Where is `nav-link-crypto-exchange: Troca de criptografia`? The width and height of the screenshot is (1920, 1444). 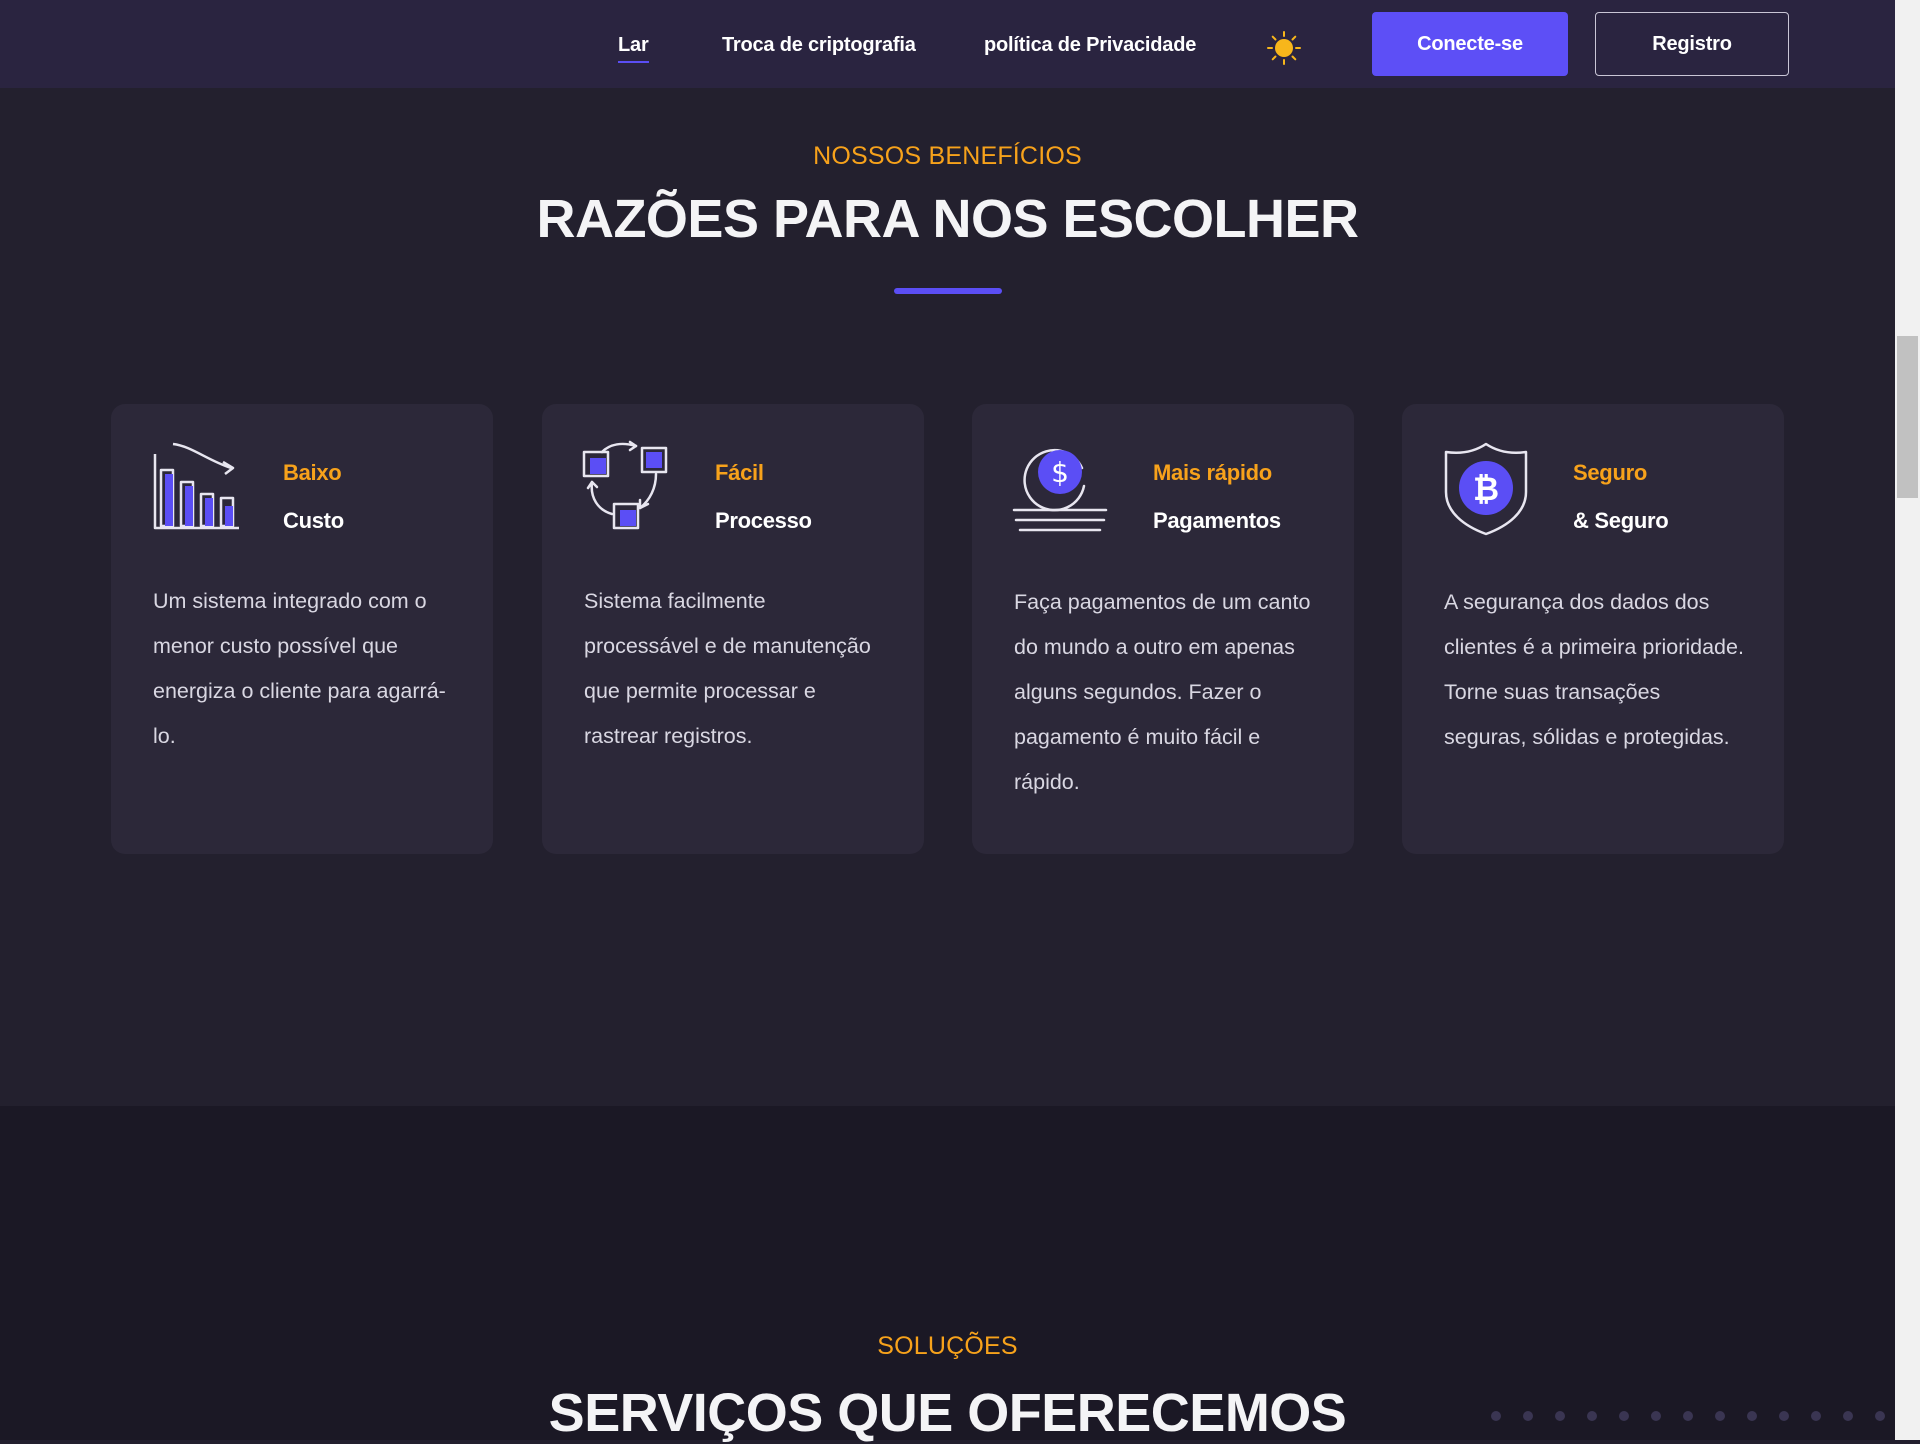
nav-link-crypto-exchange: Troca de criptografia is located at coordinates (819, 45).